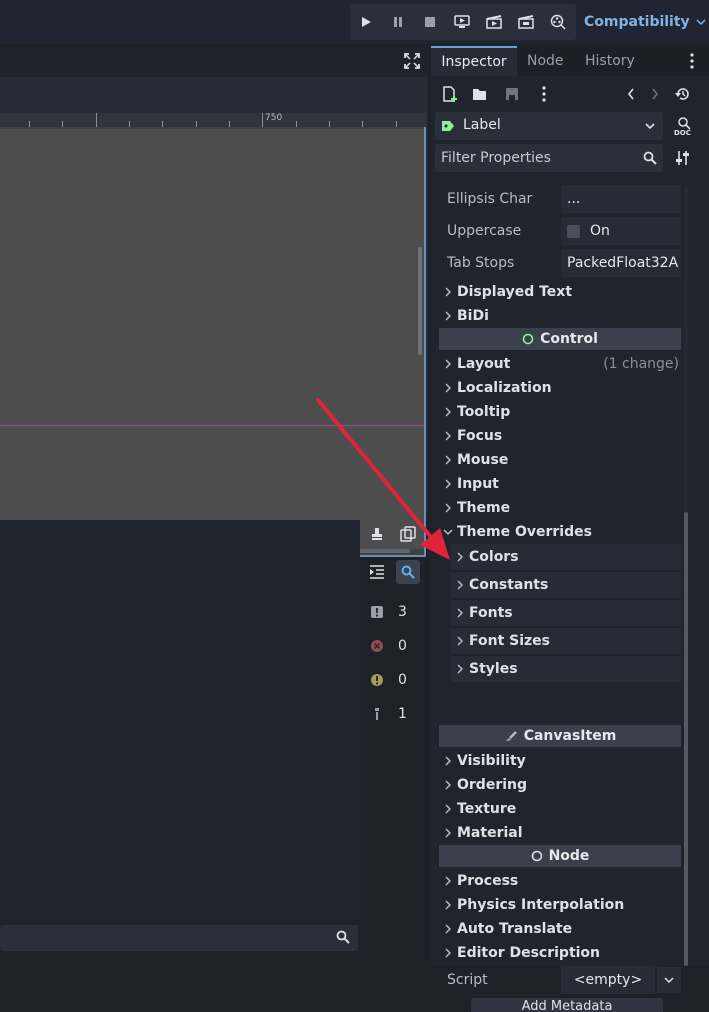 Image resolution: width=709 pixels, height=1012 pixels. I want to click on section-visibility: Visibility, so click(560, 761).